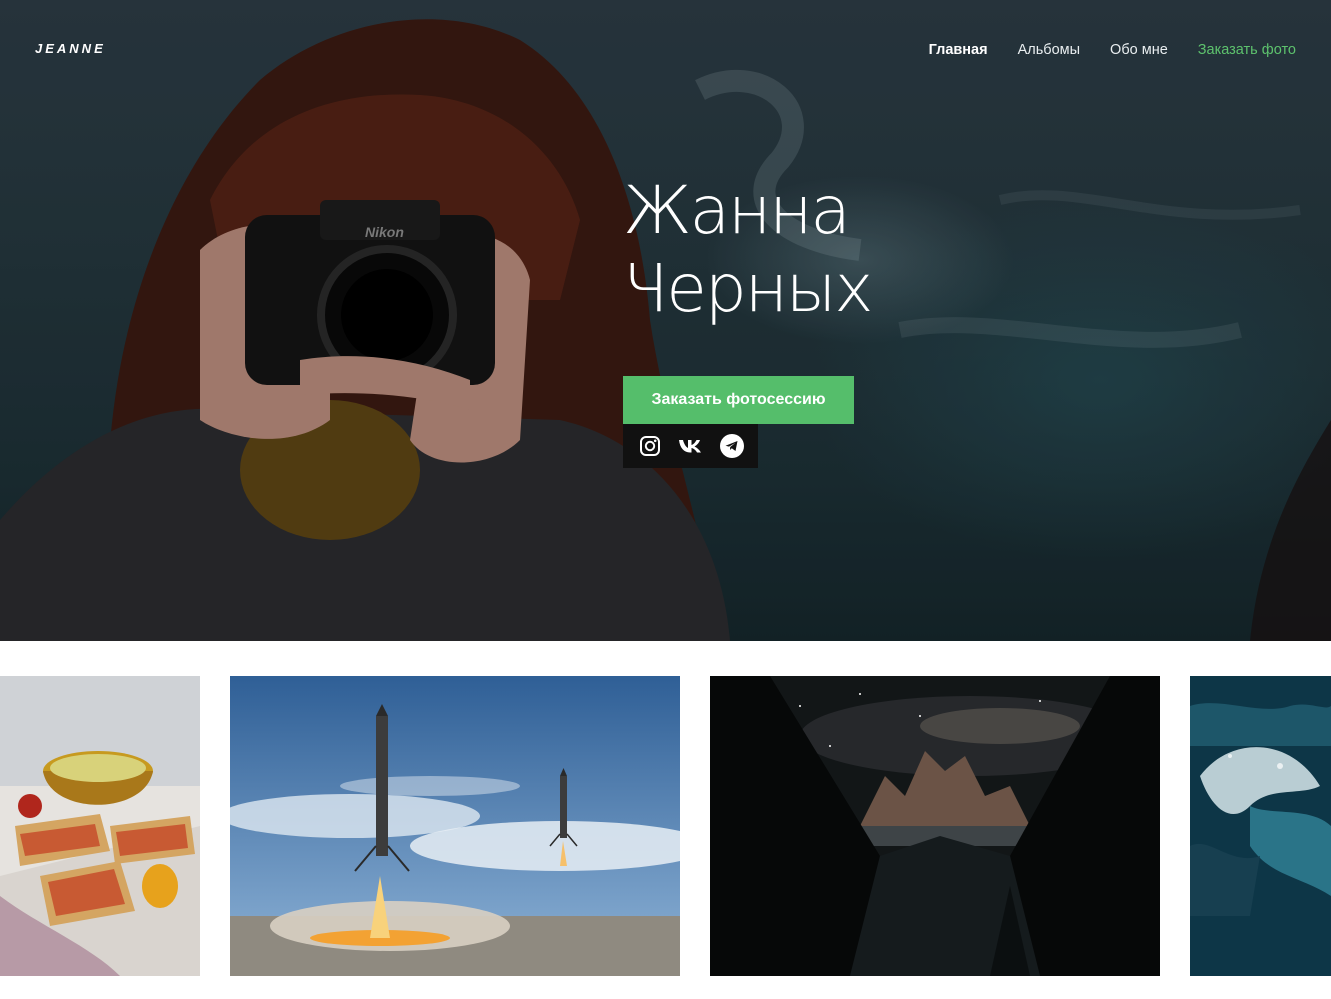  I want to click on logo: JEANNE, so click(70, 48).